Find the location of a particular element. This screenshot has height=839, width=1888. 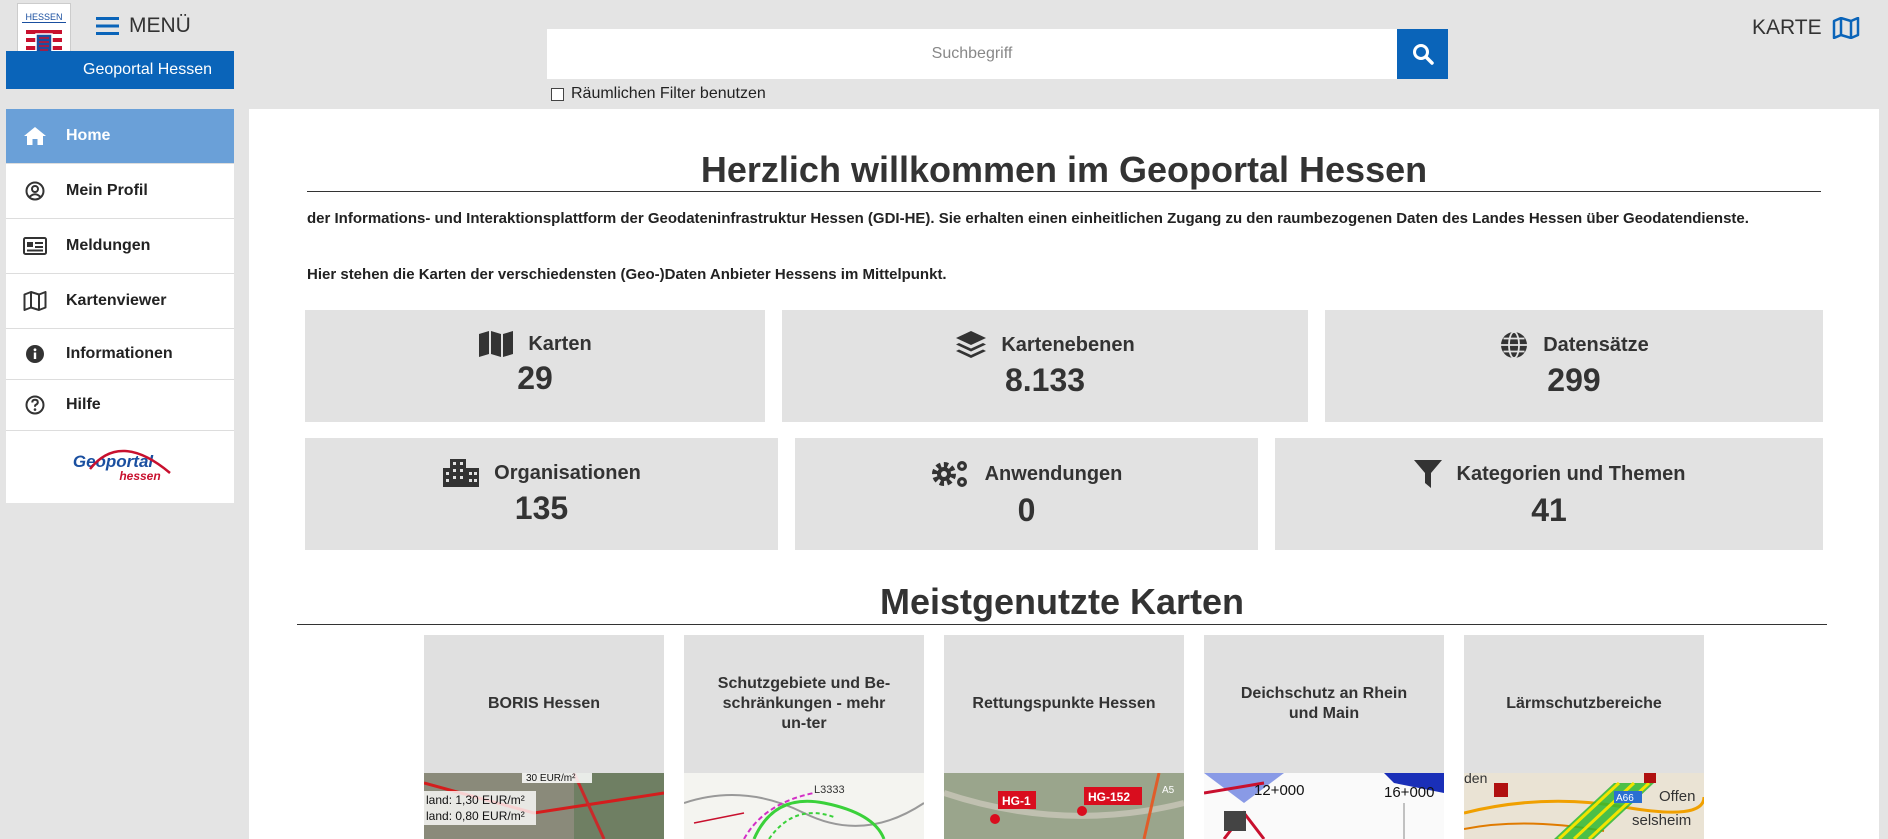

section-divider is located at coordinates (1062, 624).